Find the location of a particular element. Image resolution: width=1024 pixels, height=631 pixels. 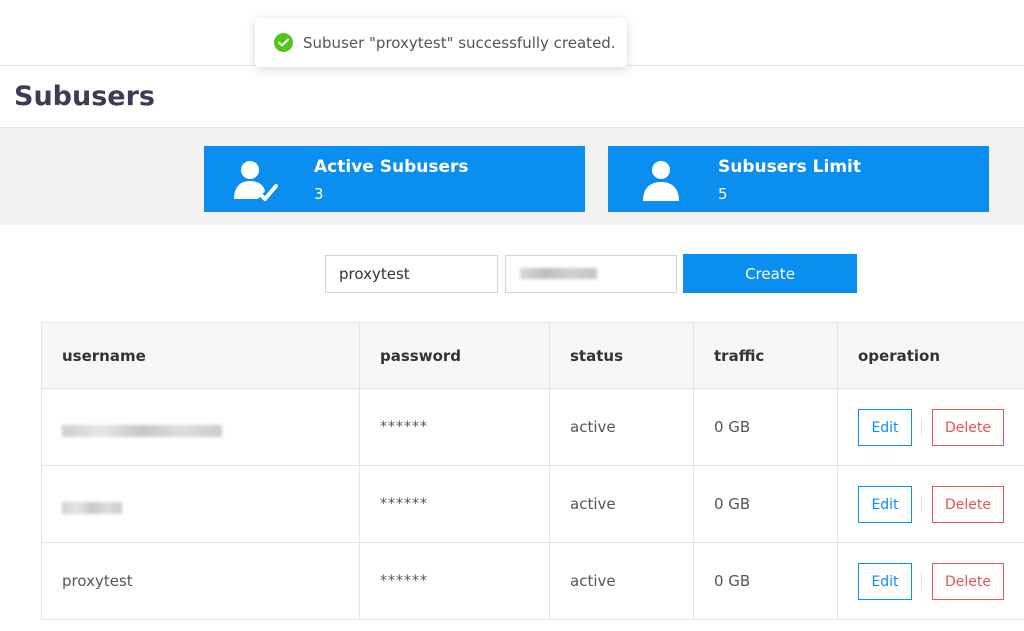

user-icon is located at coordinates (659, 181).